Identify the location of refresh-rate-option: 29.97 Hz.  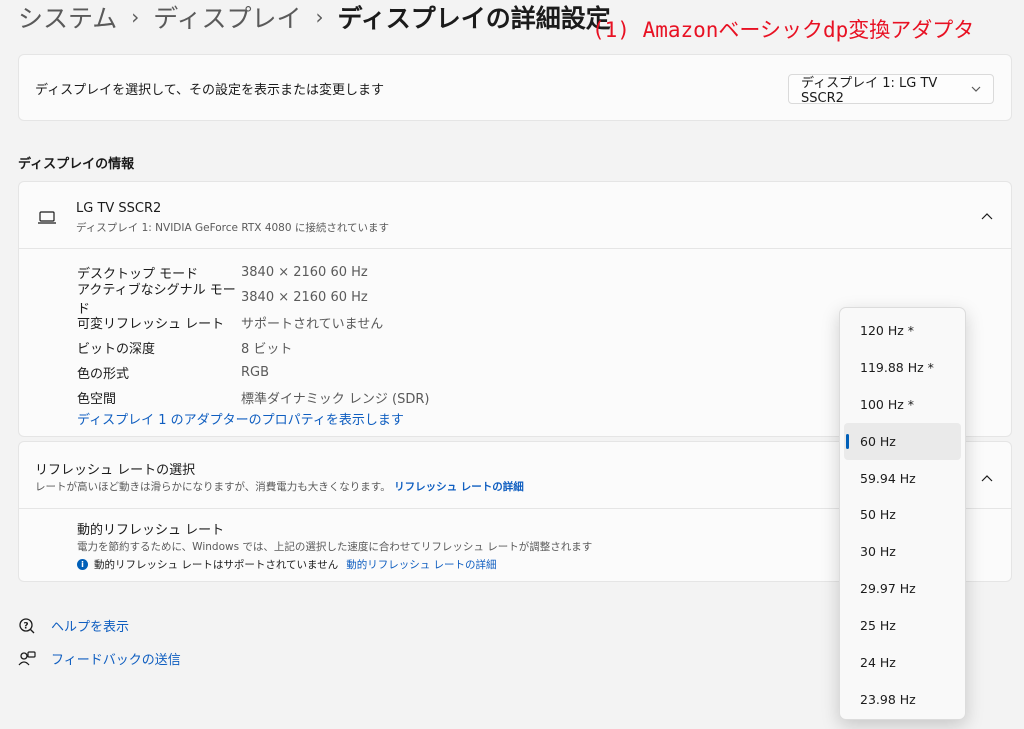
(902, 588).